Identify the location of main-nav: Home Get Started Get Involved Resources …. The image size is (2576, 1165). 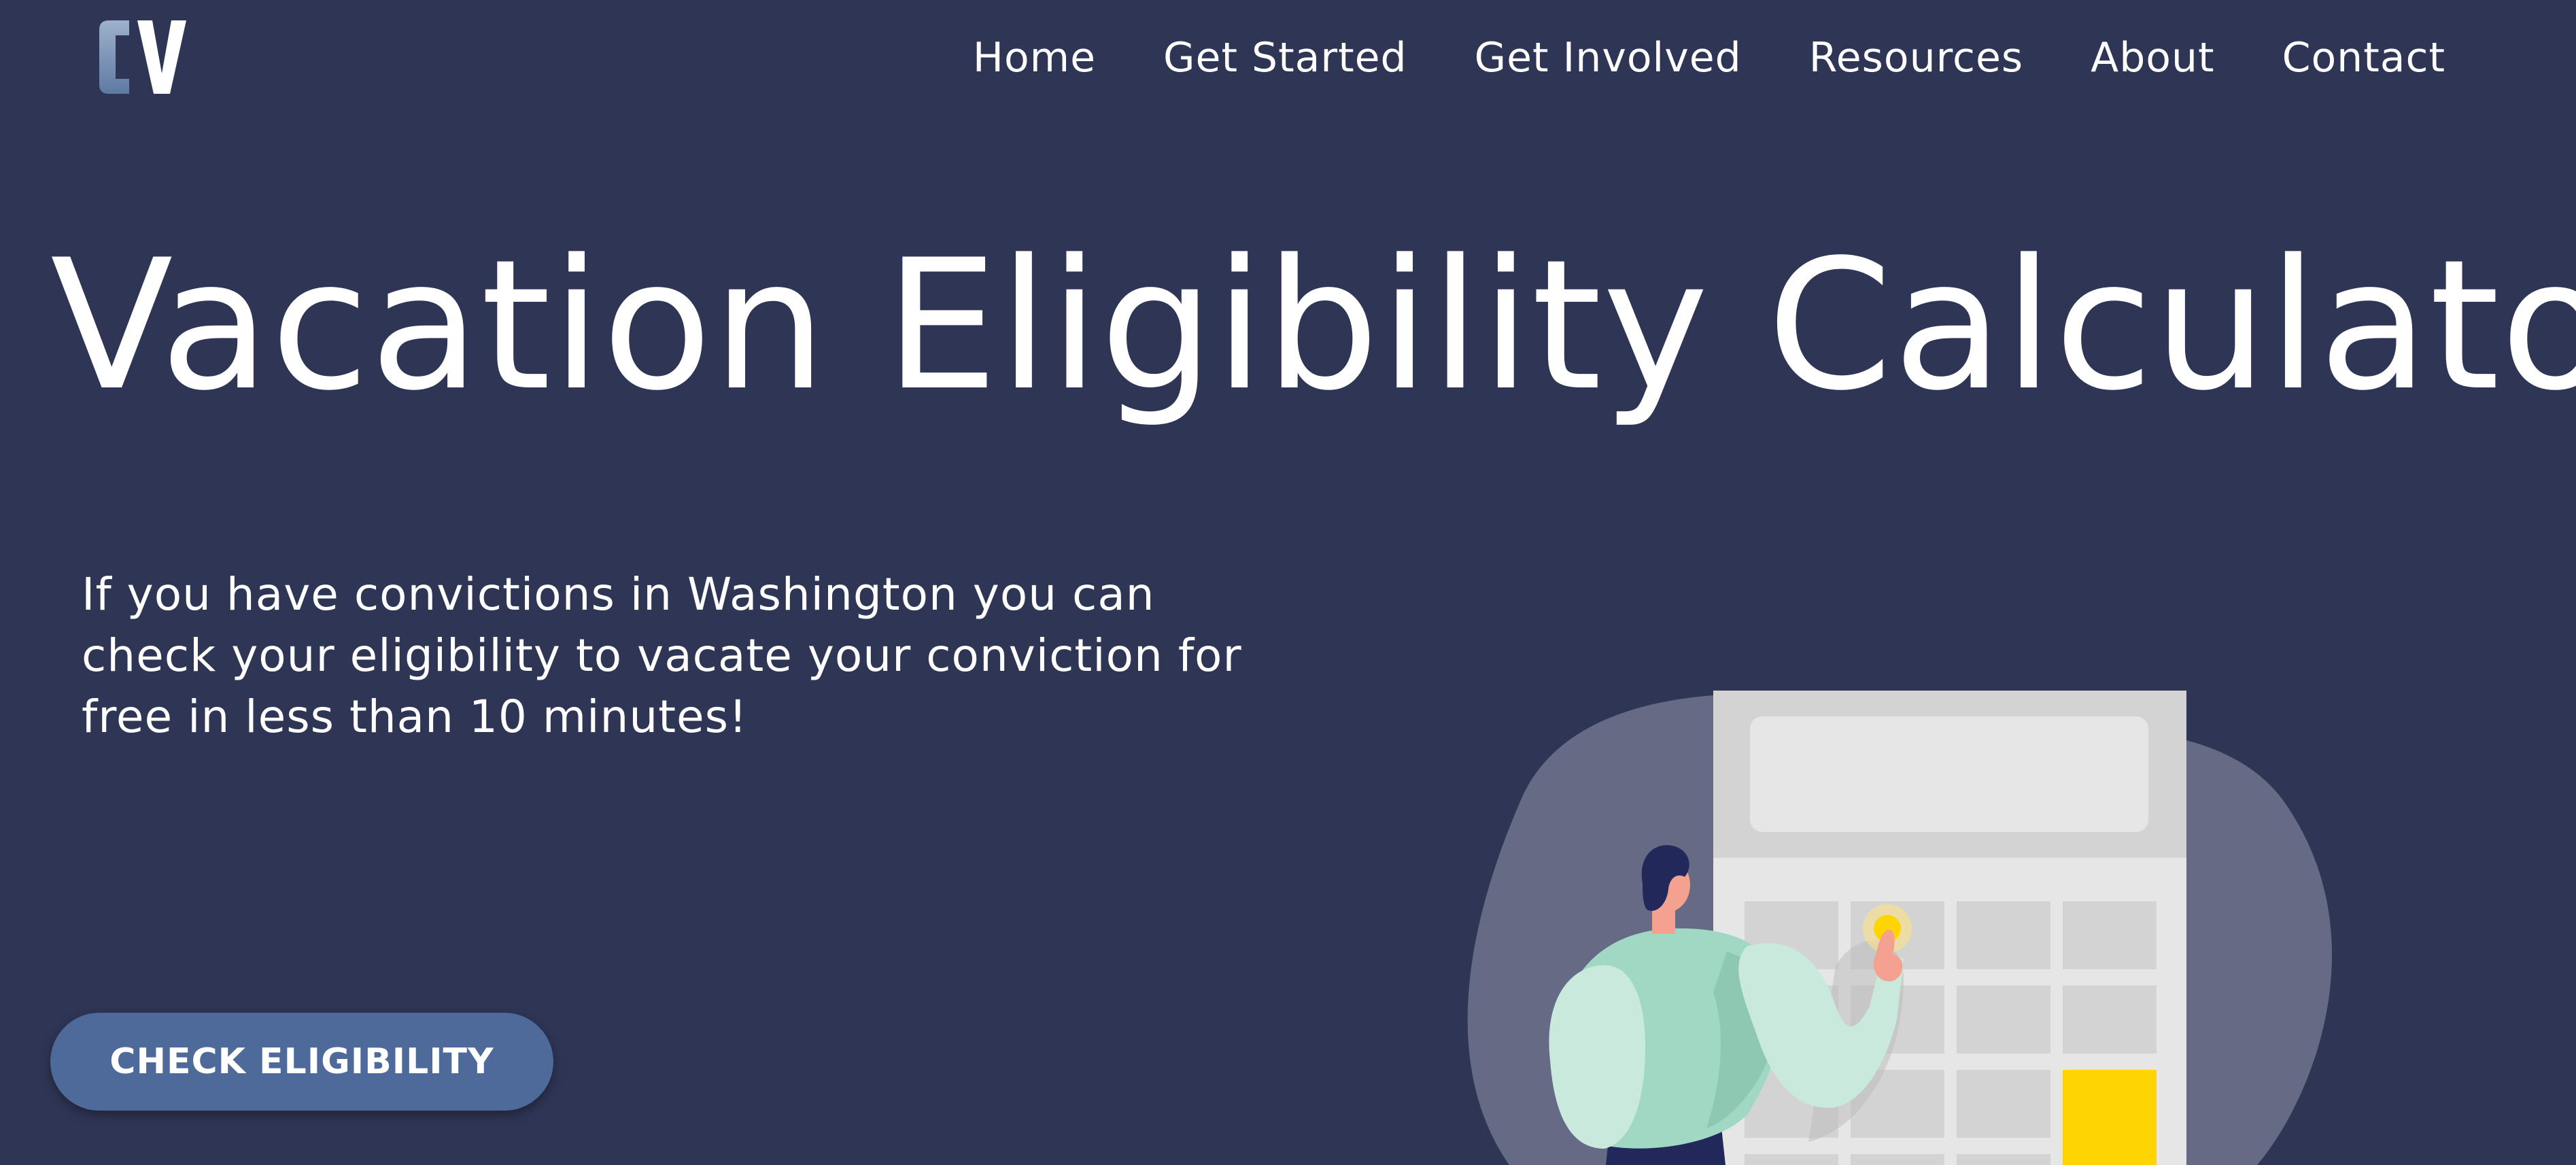
(1709, 57).